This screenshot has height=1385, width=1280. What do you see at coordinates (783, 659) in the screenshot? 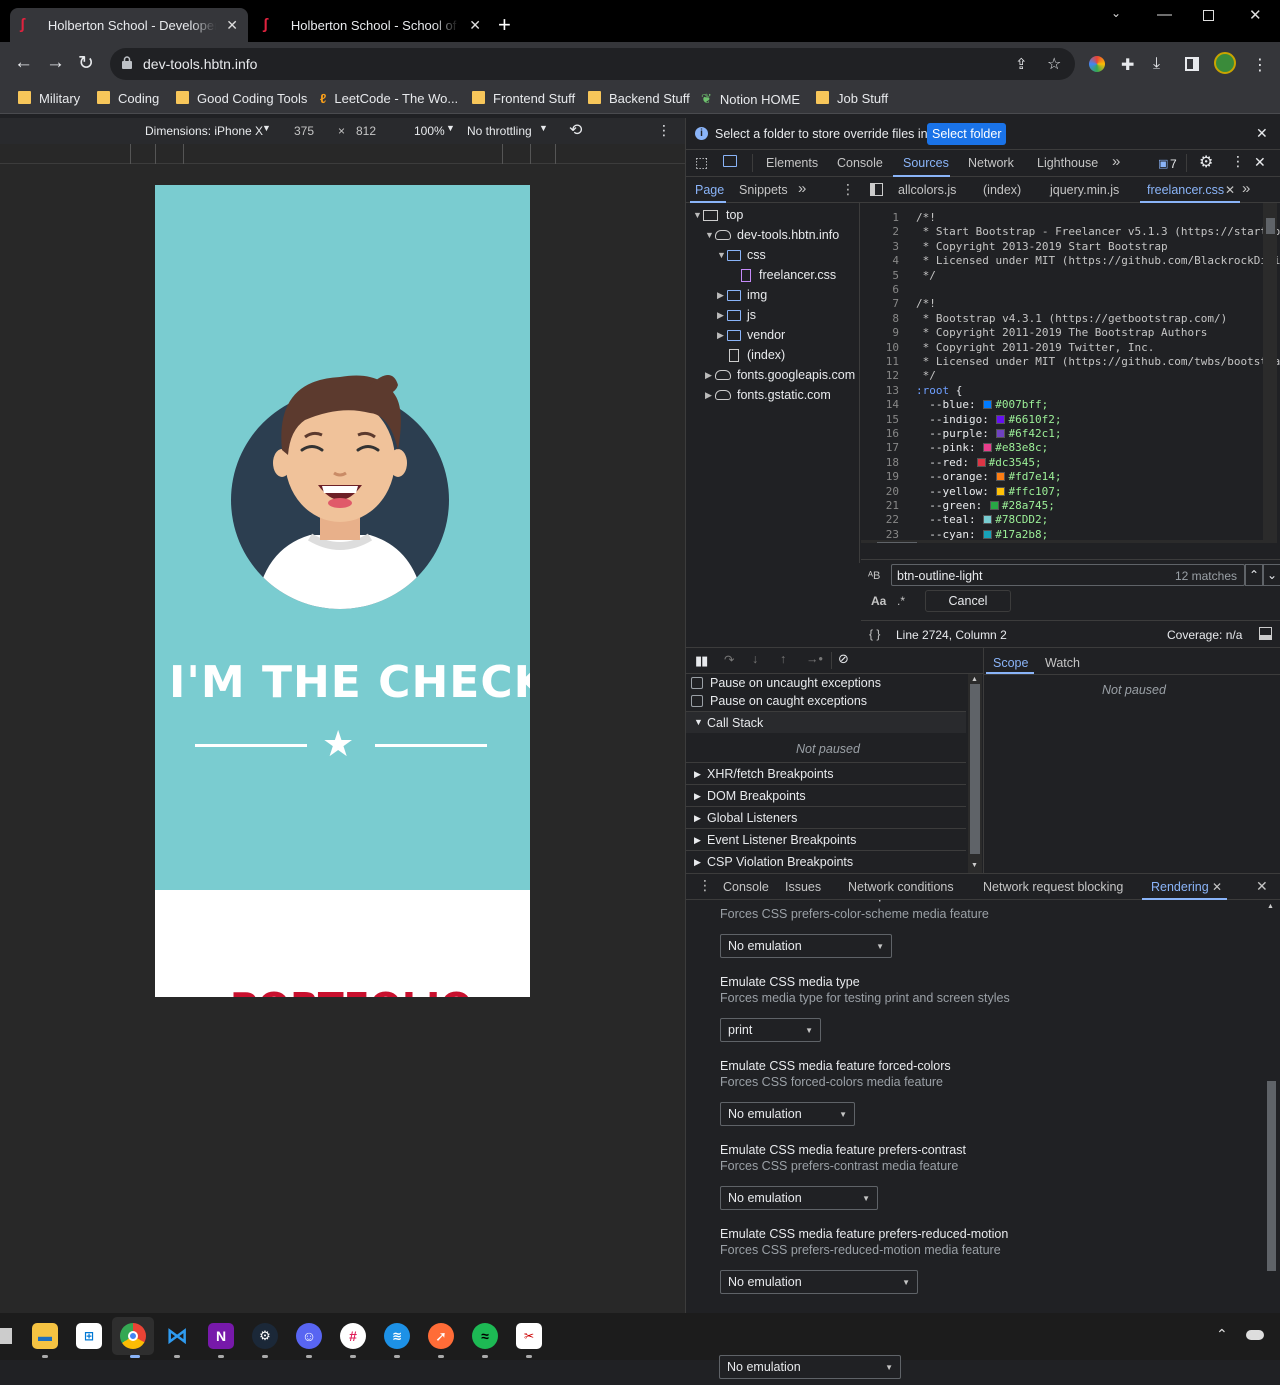
I see `step-out-icon: ↑` at bounding box center [783, 659].